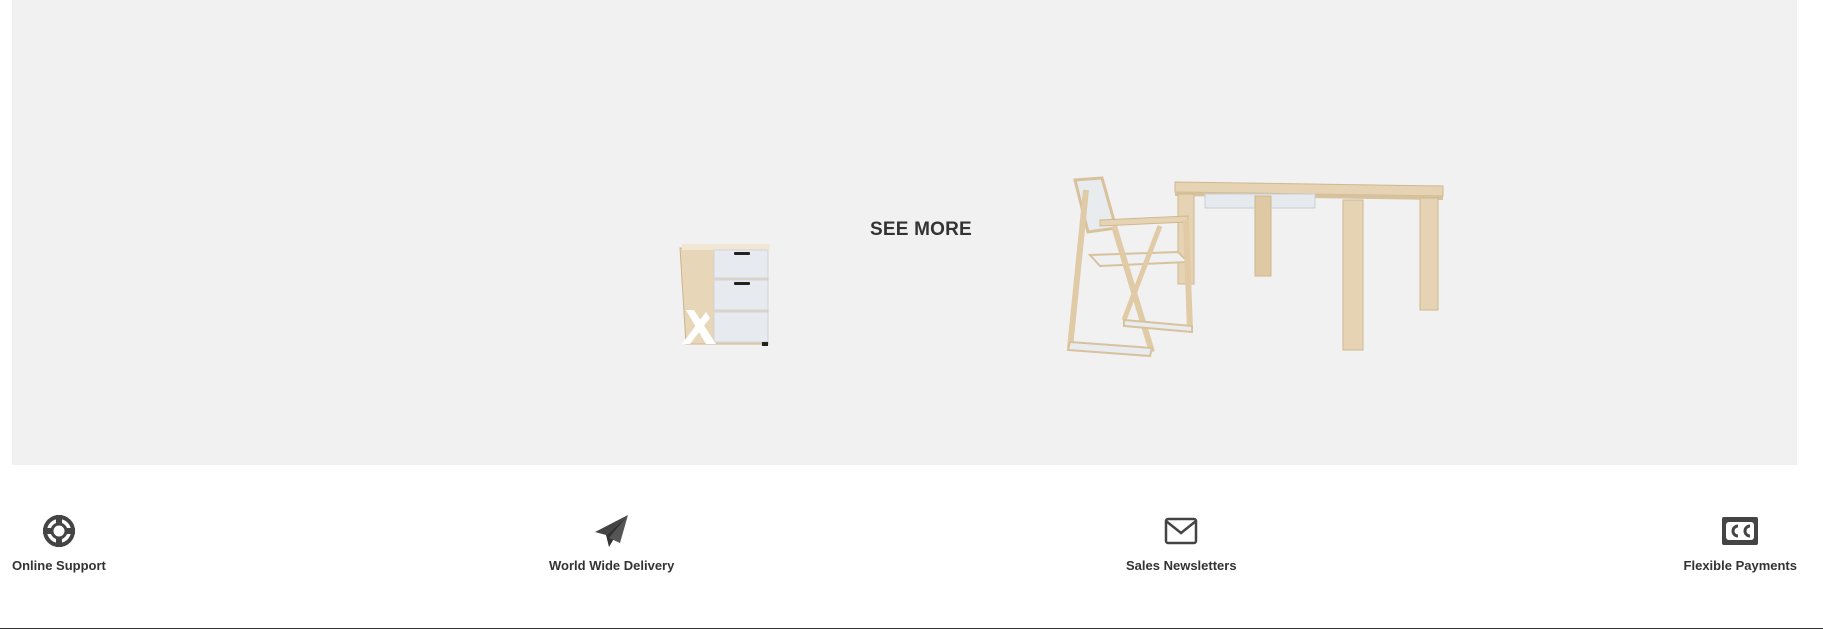  I want to click on feature-sales-newsletters: Sales Newsletters, so click(1181, 542).